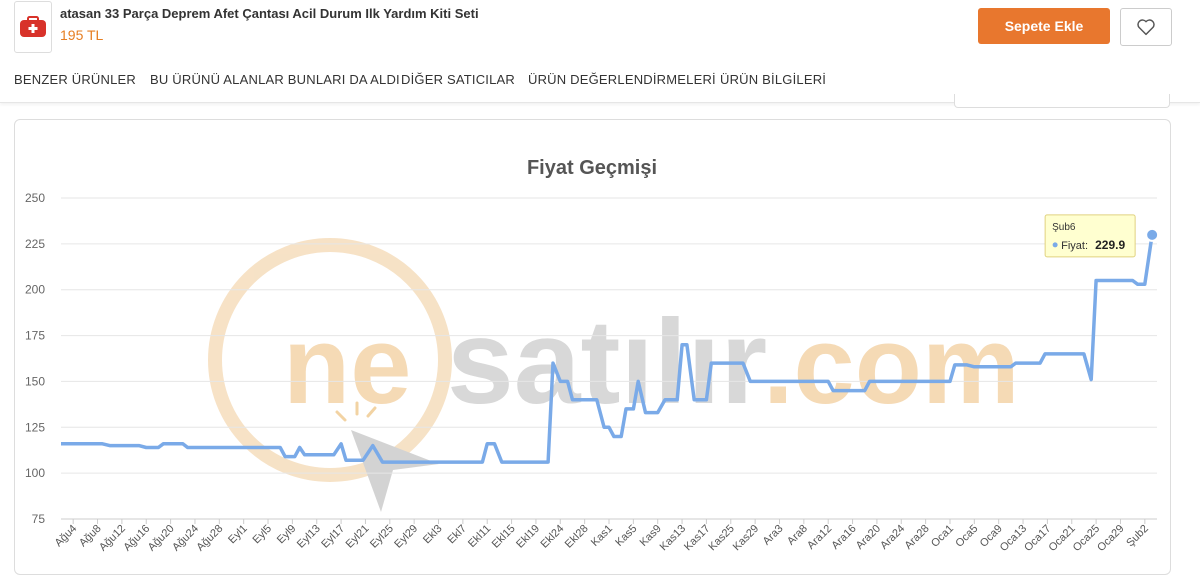  What do you see at coordinates (1110, 538) in the screenshot?
I see `x-tick-label: Oca29` at bounding box center [1110, 538].